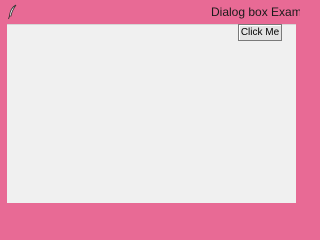 The height and width of the screenshot is (240, 320). Describe the element at coordinates (150, 12) in the screenshot. I see `title-bar: Dialog box Examp` at that location.